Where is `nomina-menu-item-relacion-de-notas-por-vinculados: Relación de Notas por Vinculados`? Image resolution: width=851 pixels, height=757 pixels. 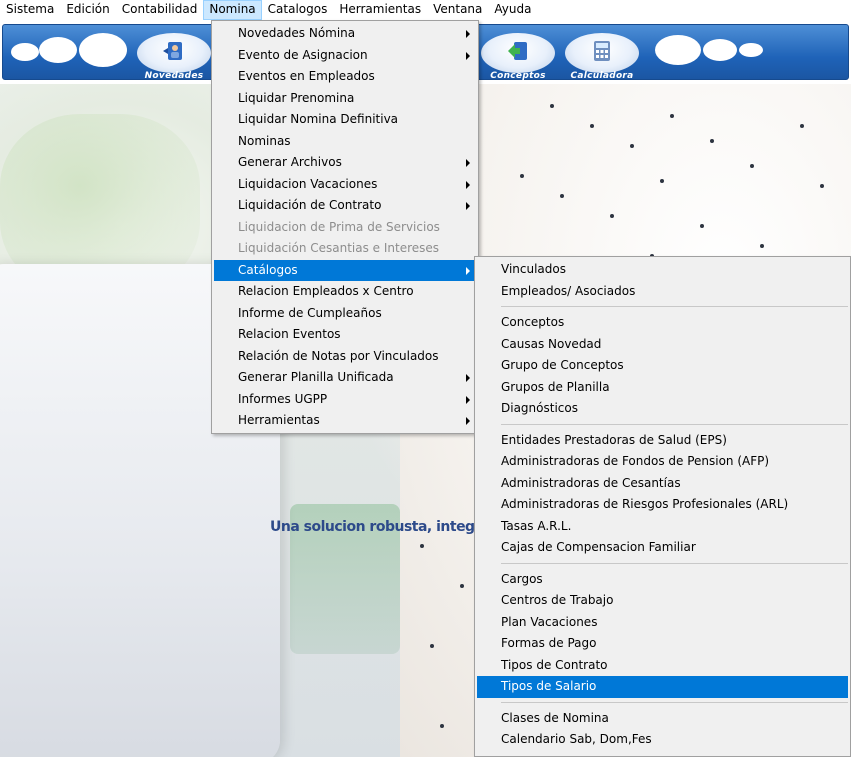
nomina-menu-item-relacion-de-notas-por-vinculados: Relación de Notas por Vinculados is located at coordinates (345, 357).